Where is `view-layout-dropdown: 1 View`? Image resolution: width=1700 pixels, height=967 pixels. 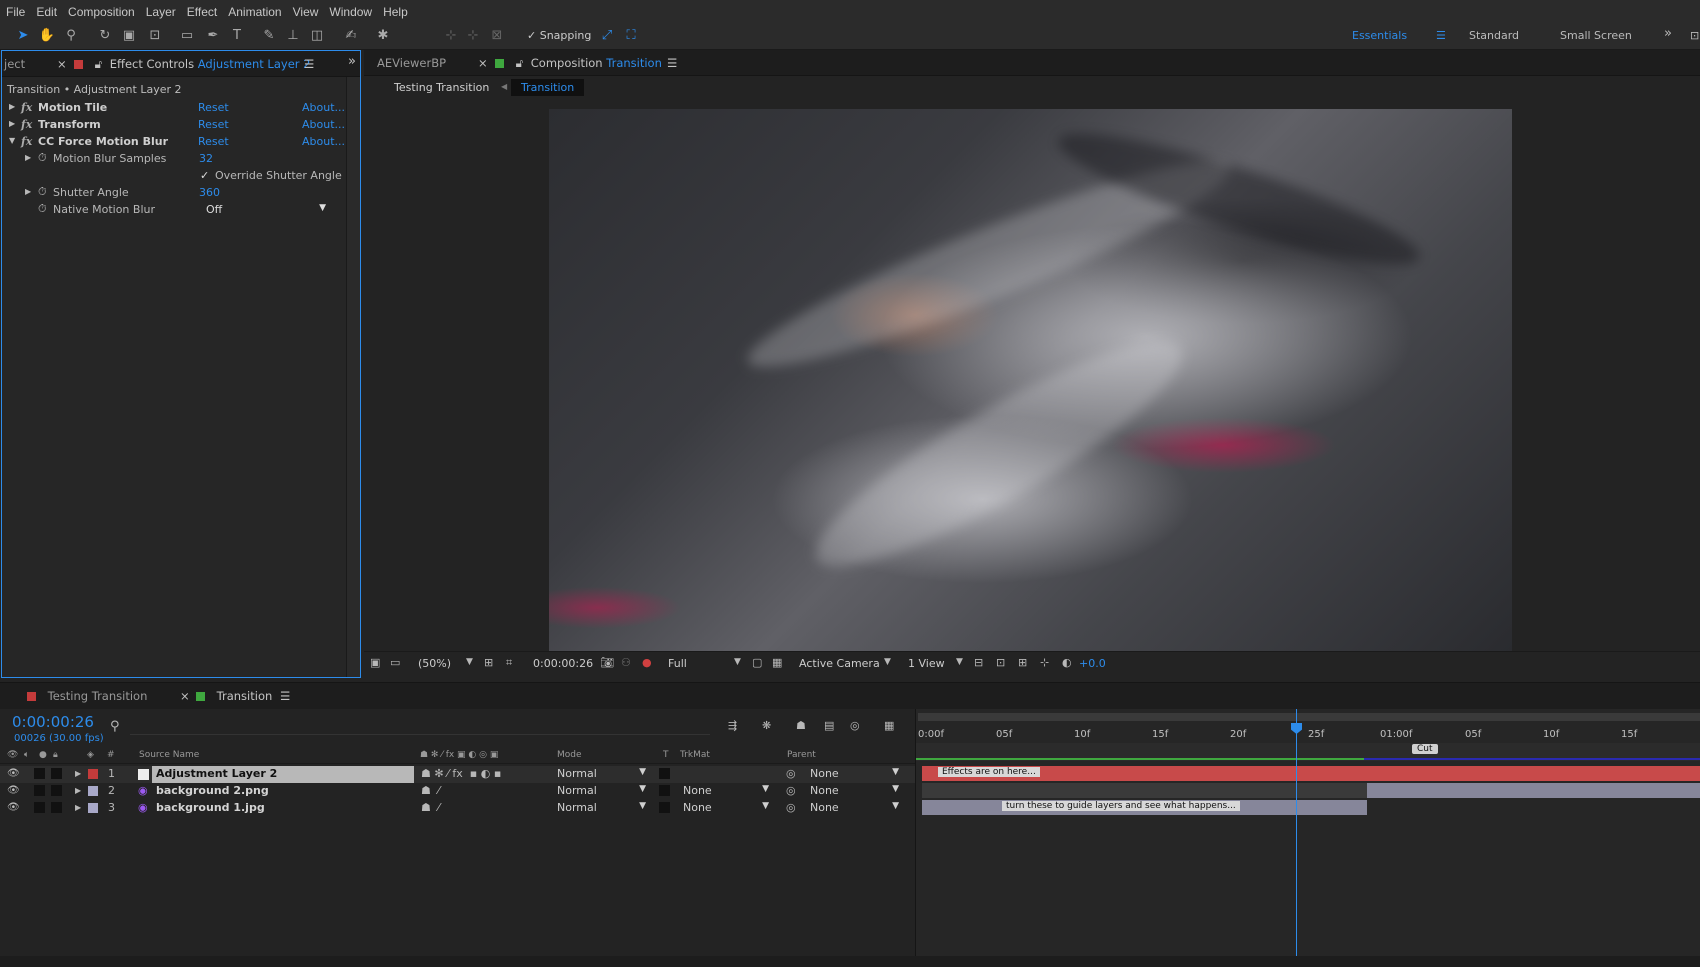
view-layout-dropdown: 1 View is located at coordinates (926, 663).